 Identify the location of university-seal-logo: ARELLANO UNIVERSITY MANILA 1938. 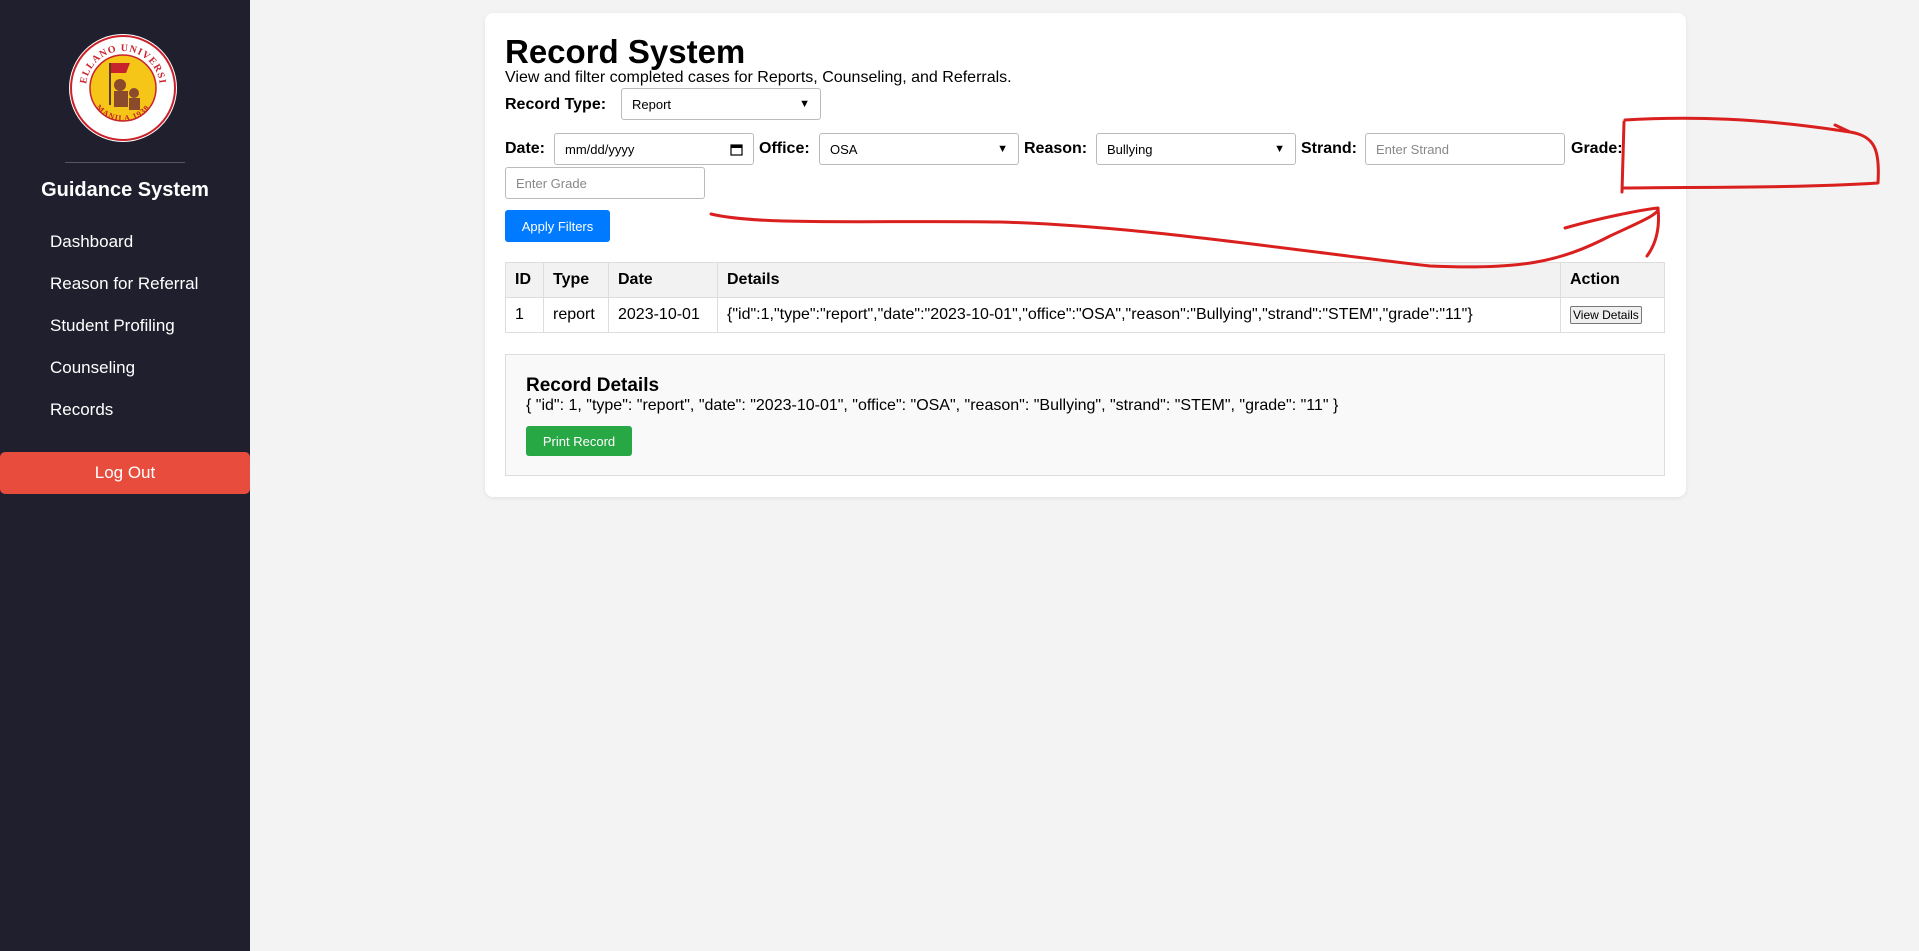
(122, 87).